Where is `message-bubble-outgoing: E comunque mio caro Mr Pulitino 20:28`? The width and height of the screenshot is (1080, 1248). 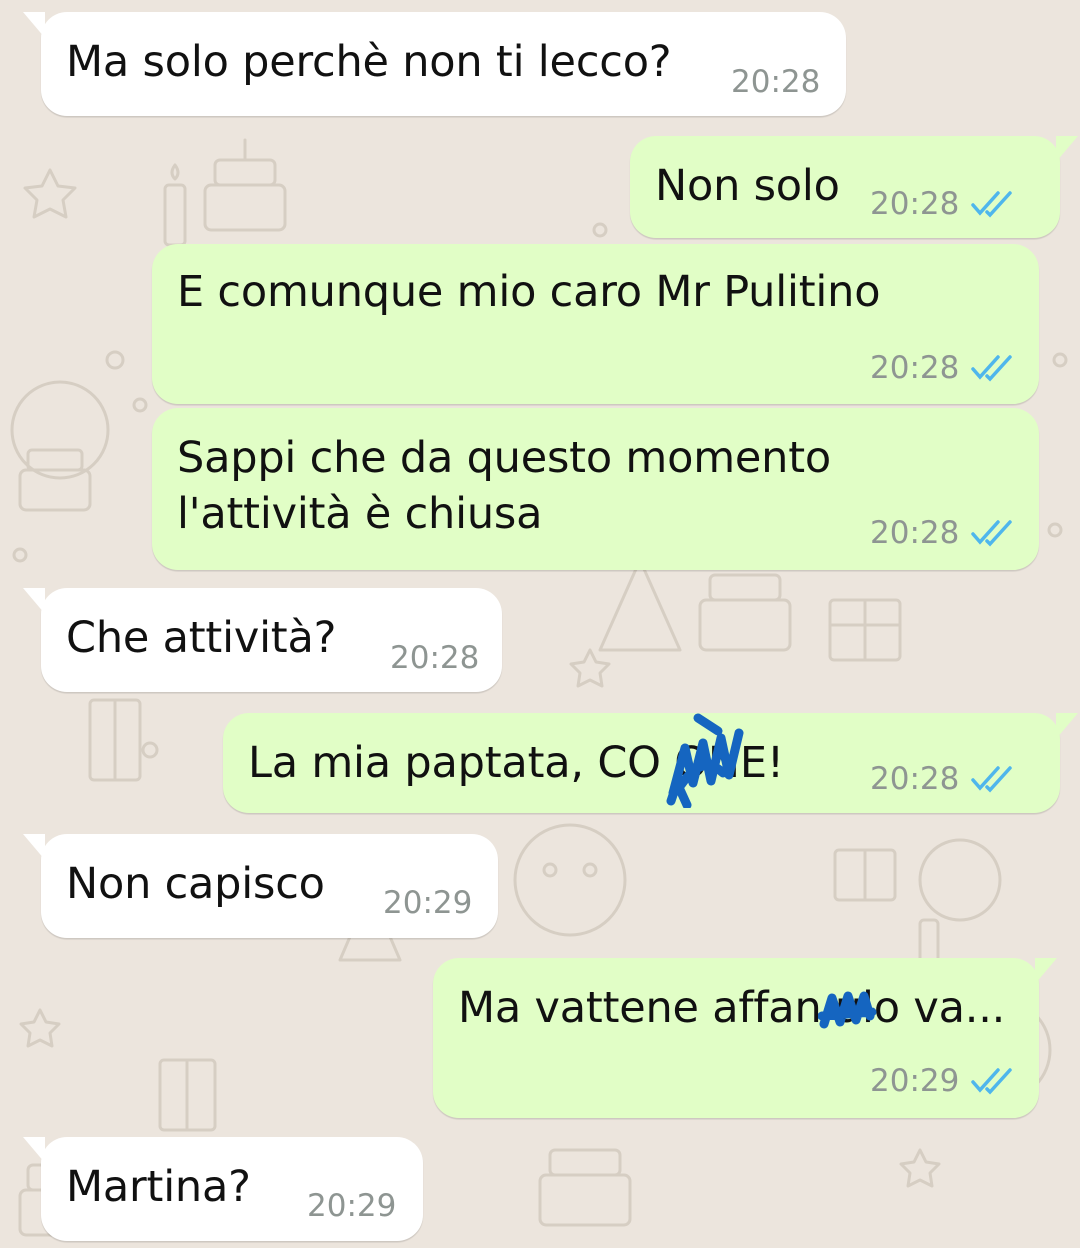
message-bubble-outgoing: E comunque mio caro Mr Pulitino 20:28 is located at coordinates (595, 324).